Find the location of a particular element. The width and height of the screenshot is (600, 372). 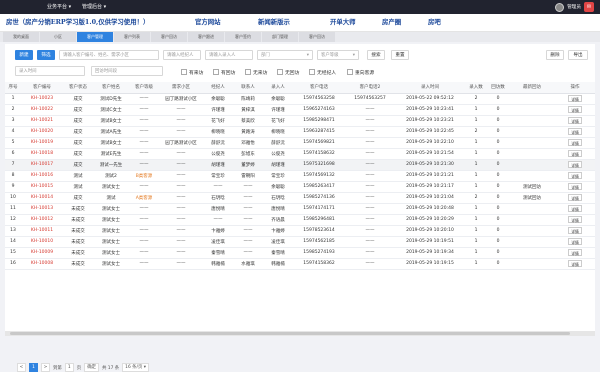

entry-time-input: 录入时间 is located at coordinates (50, 71).